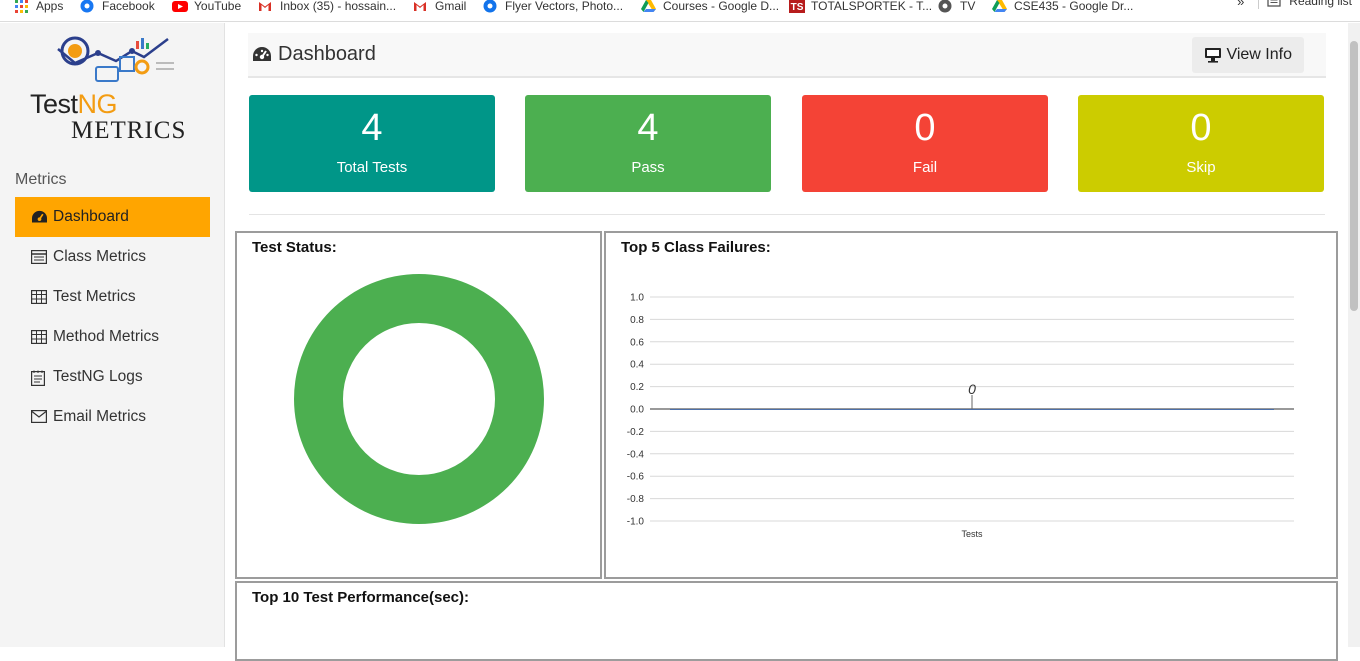  I want to click on list-icon, so click(39, 257).